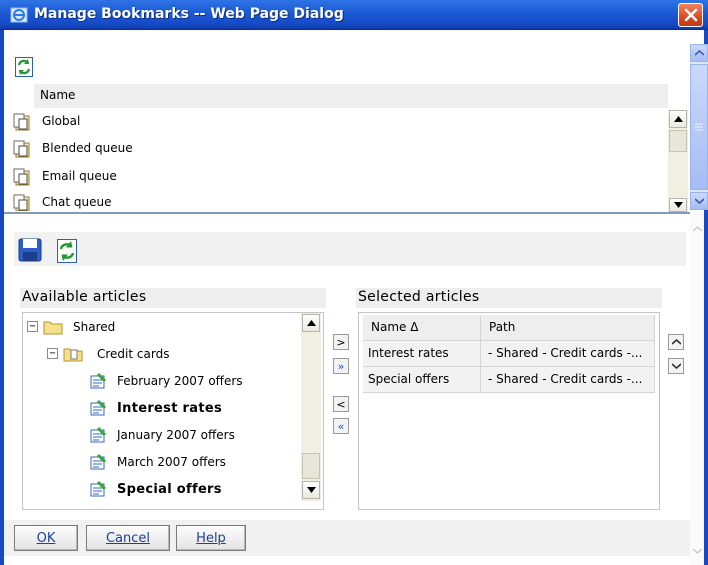  I want to click on close-button, so click(690, 15).